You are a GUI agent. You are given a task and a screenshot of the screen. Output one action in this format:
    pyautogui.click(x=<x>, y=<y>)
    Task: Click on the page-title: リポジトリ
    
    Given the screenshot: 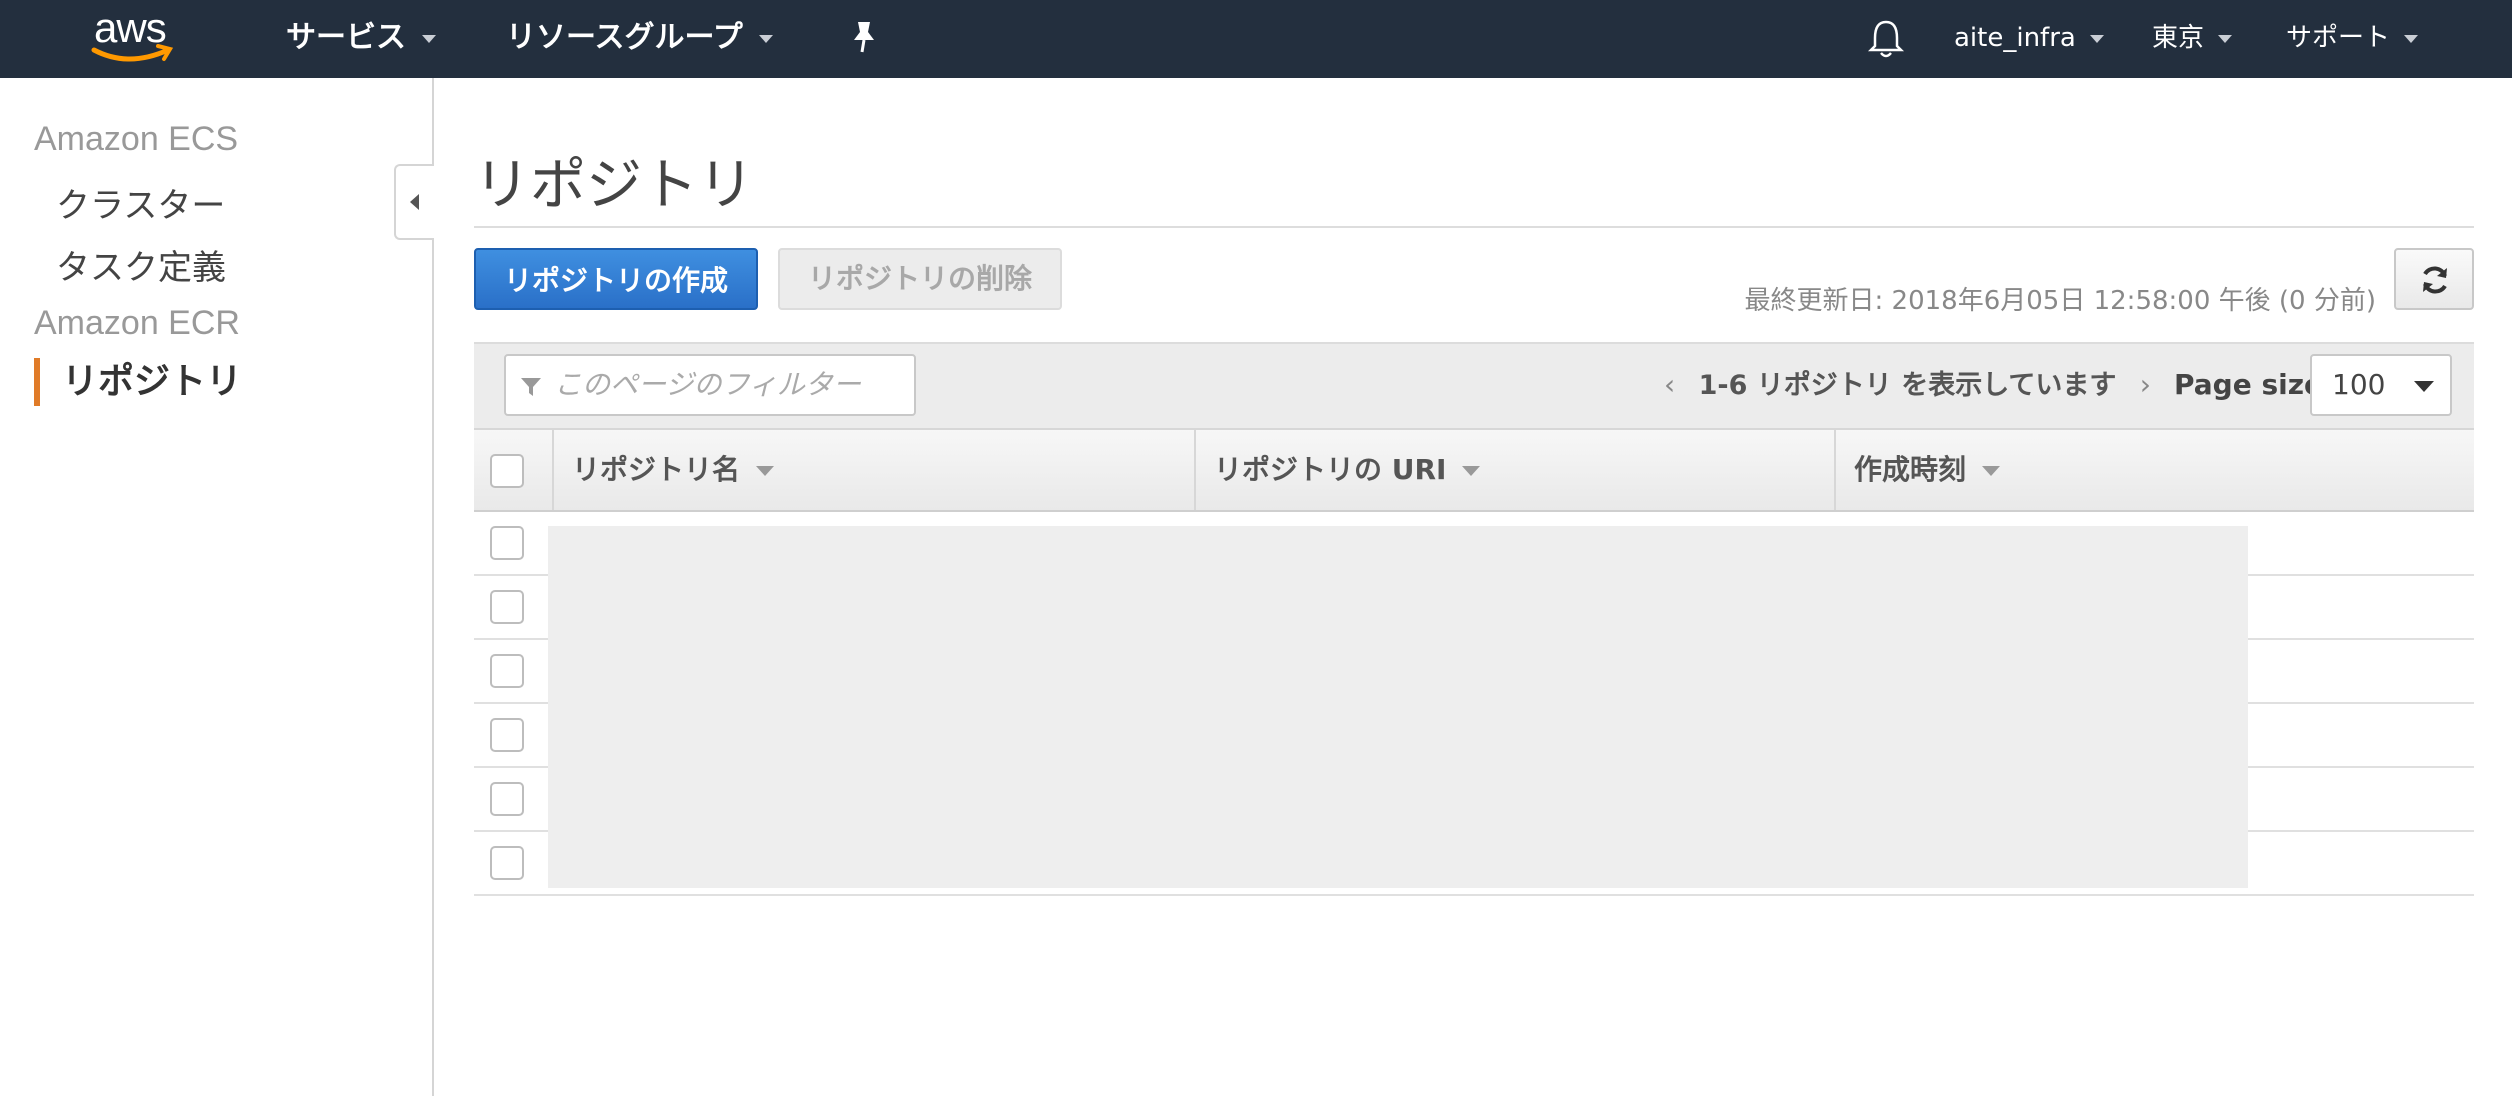 What is the action you would take?
    pyautogui.click(x=614, y=185)
    